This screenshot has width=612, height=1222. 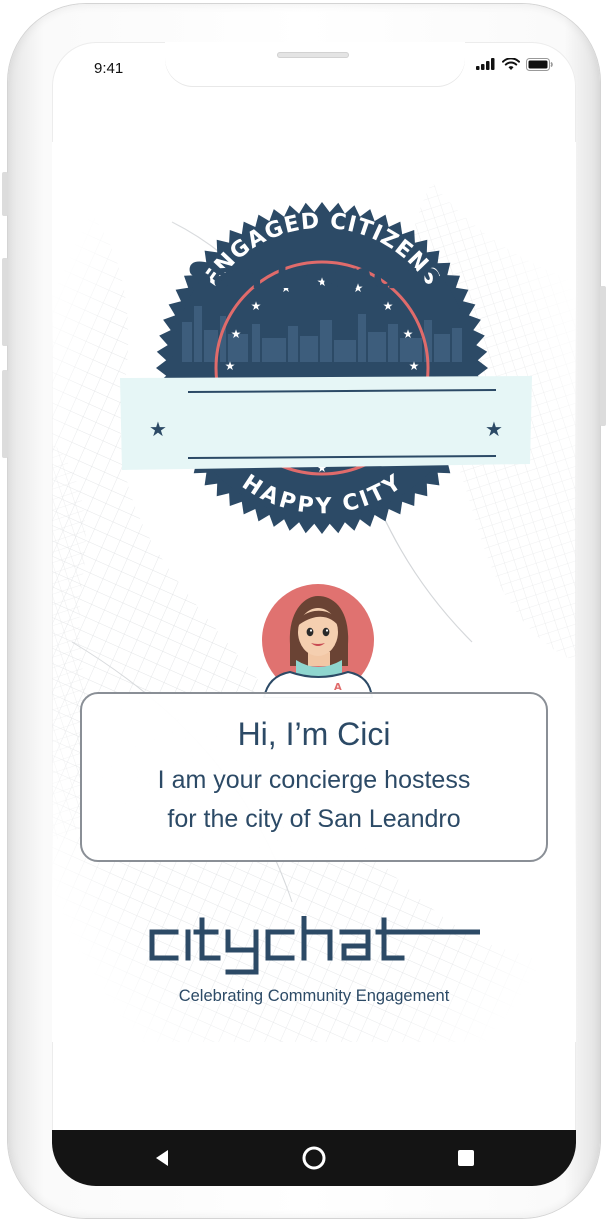 I want to click on volume-down-button, so click(x=5, y=414).